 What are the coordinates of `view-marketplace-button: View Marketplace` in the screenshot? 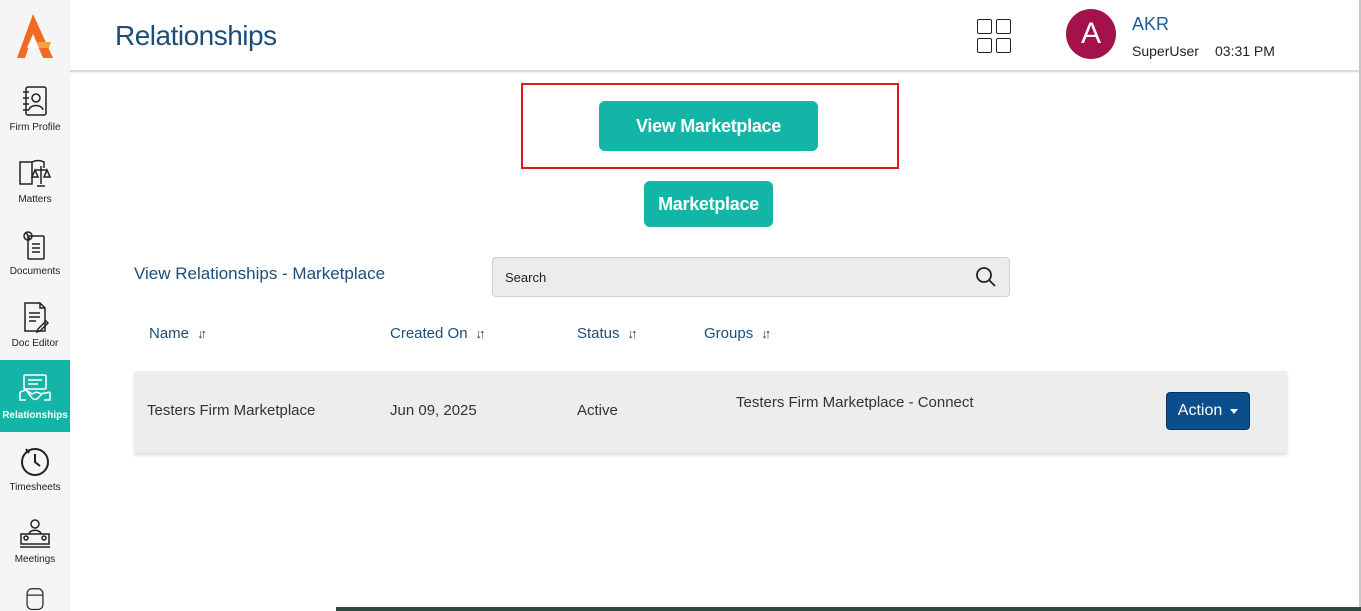 It's located at (708, 126).